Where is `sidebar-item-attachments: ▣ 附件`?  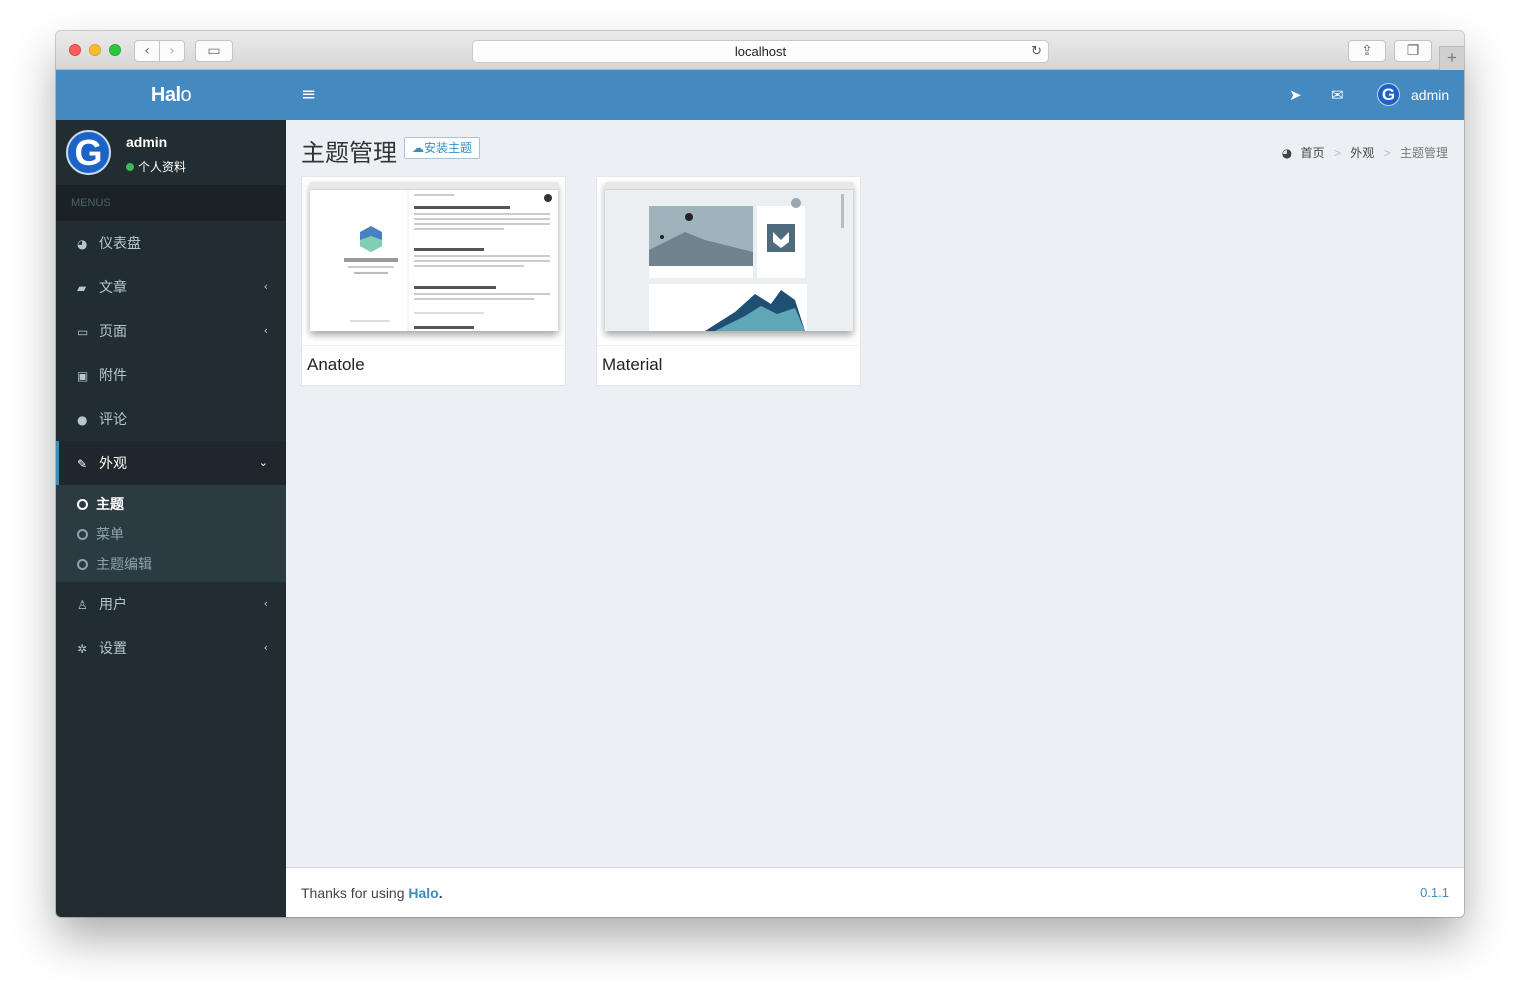 sidebar-item-attachments: ▣ 附件 is located at coordinates (171, 375).